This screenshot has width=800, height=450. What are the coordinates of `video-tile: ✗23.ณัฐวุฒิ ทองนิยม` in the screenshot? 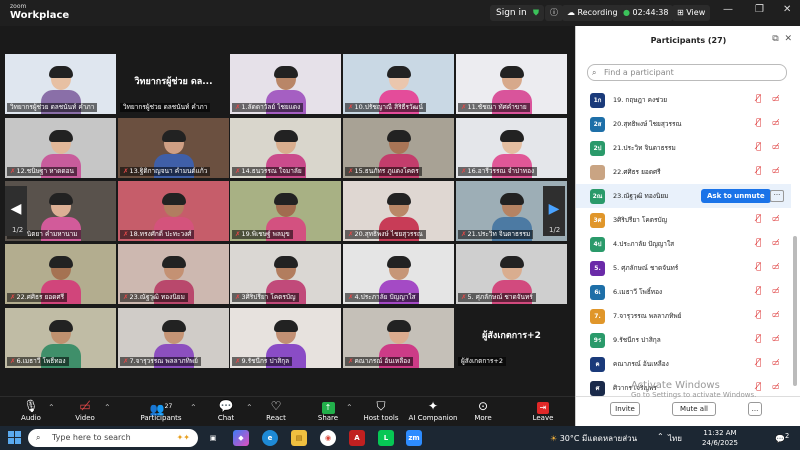 It's located at (173, 274).